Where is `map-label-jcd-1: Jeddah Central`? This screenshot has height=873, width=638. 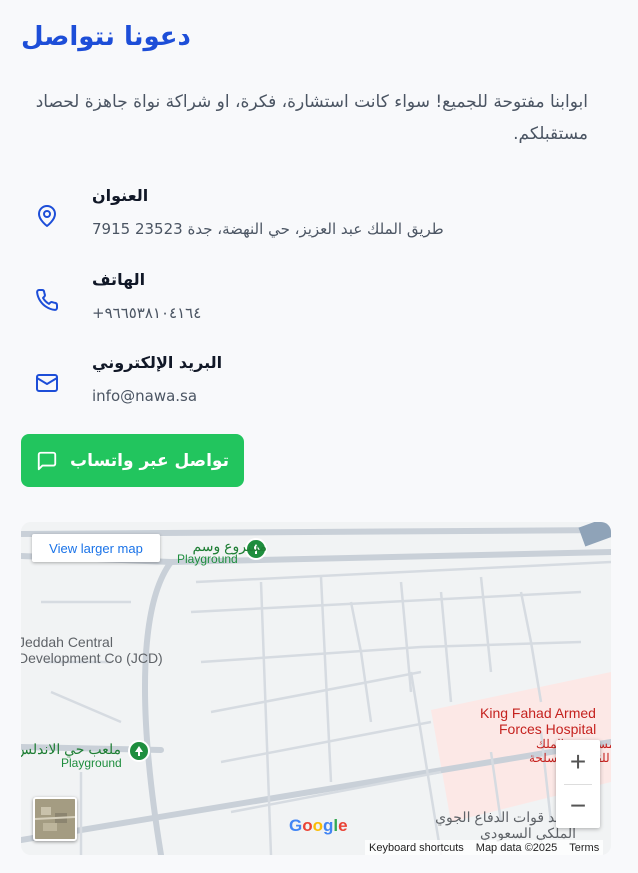
map-label-jcd-1: Jeddah Central is located at coordinates (67, 642).